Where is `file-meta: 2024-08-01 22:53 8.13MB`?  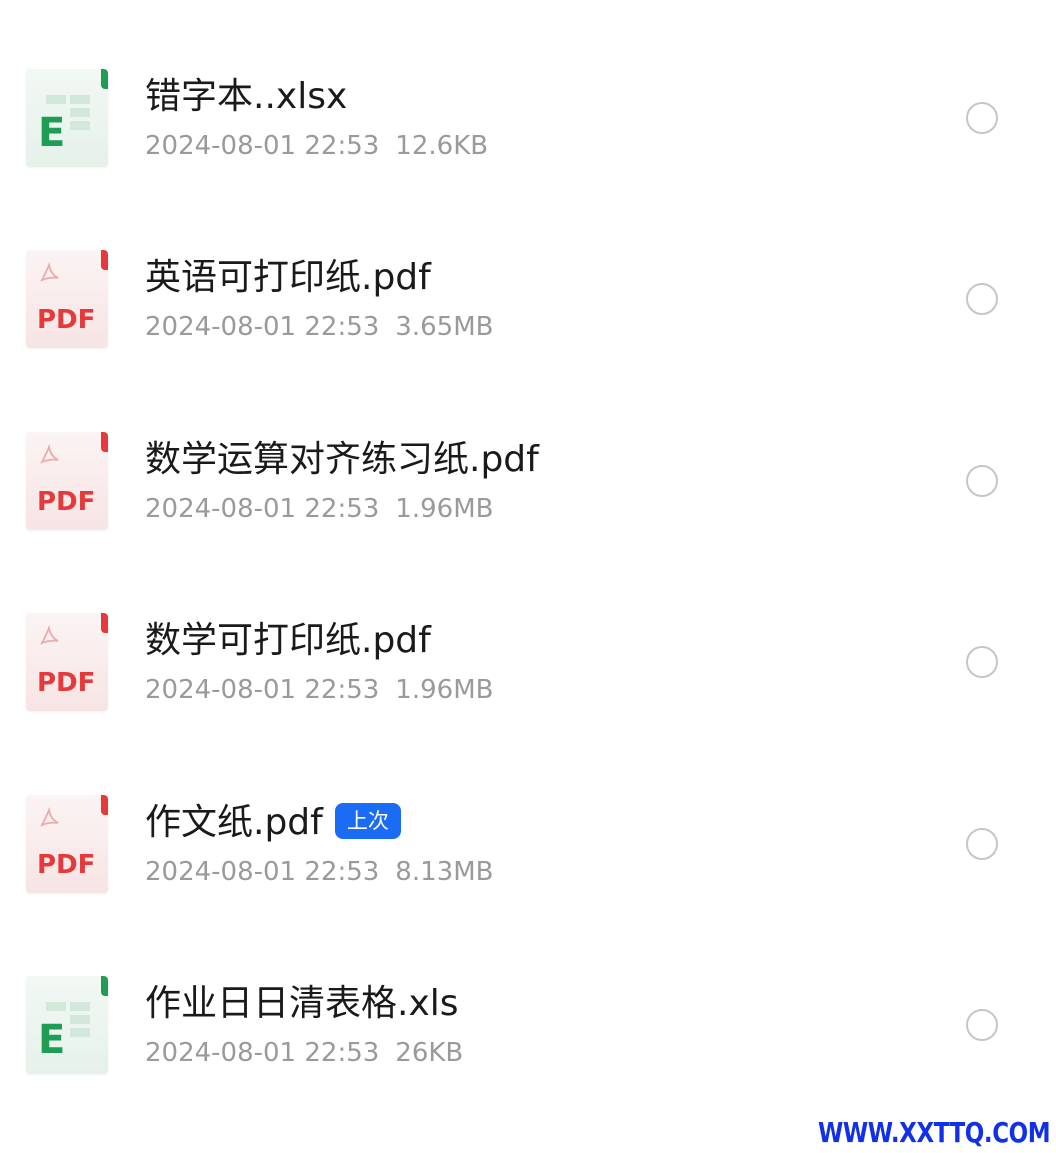
file-meta: 2024-08-01 22:53 8.13MB is located at coordinates (319, 872).